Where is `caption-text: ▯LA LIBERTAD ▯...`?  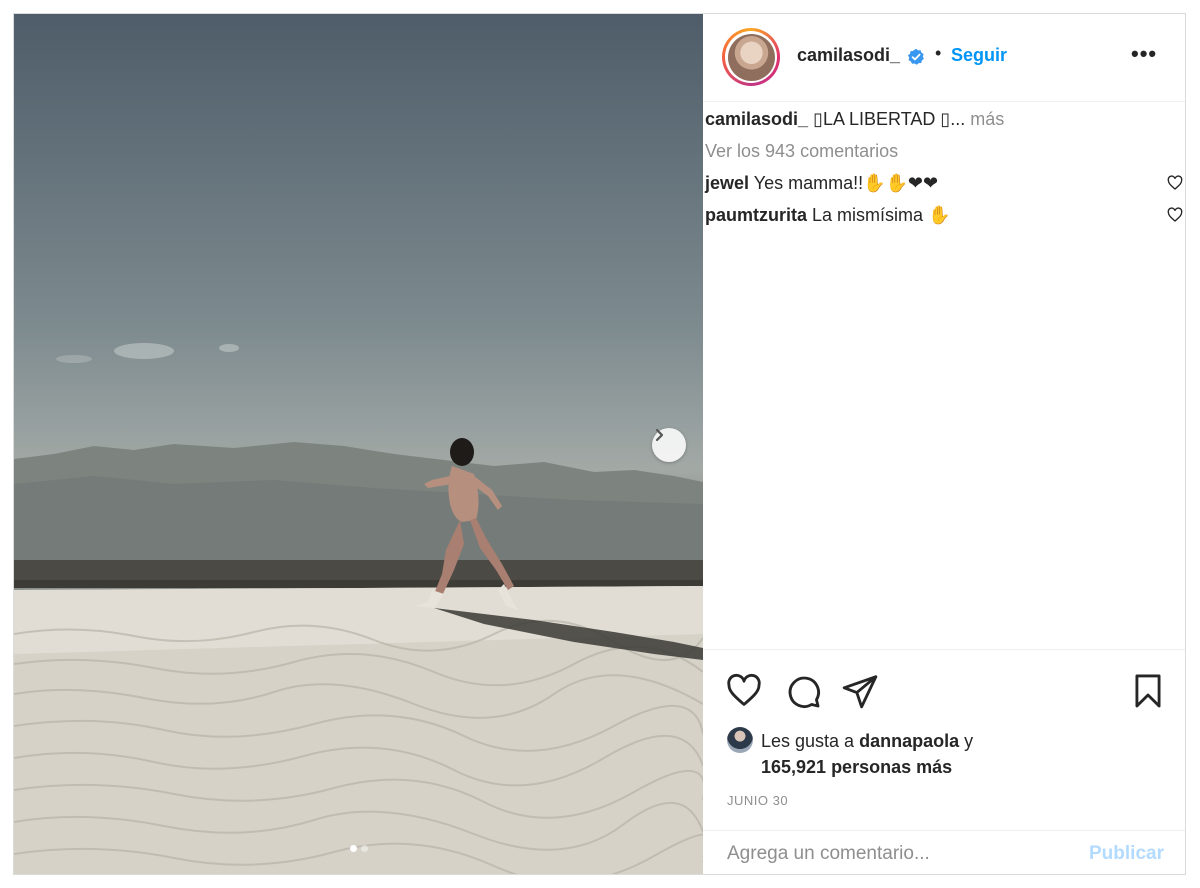 caption-text: ▯LA LIBERTAD ▯... is located at coordinates (889, 119).